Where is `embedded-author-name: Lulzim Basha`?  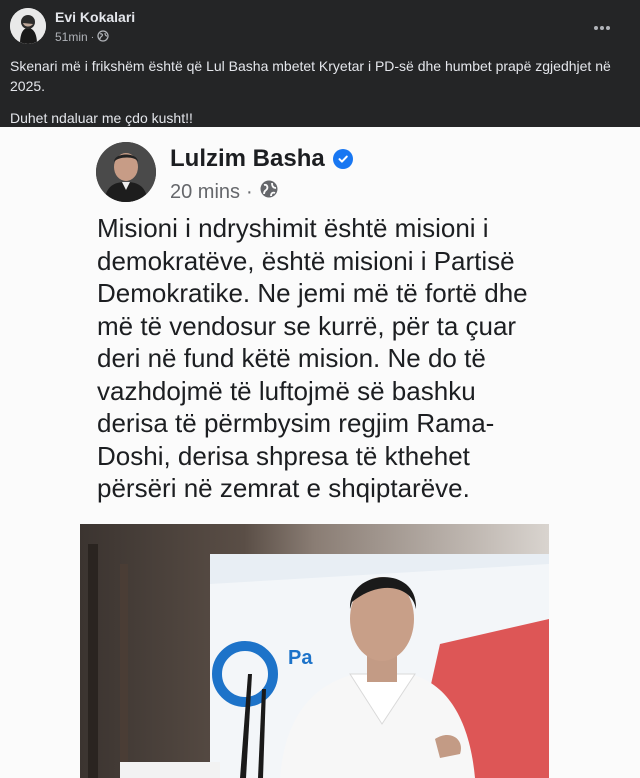 embedded-author-name: Lulzim Basha is located at coordinates (261, 159).